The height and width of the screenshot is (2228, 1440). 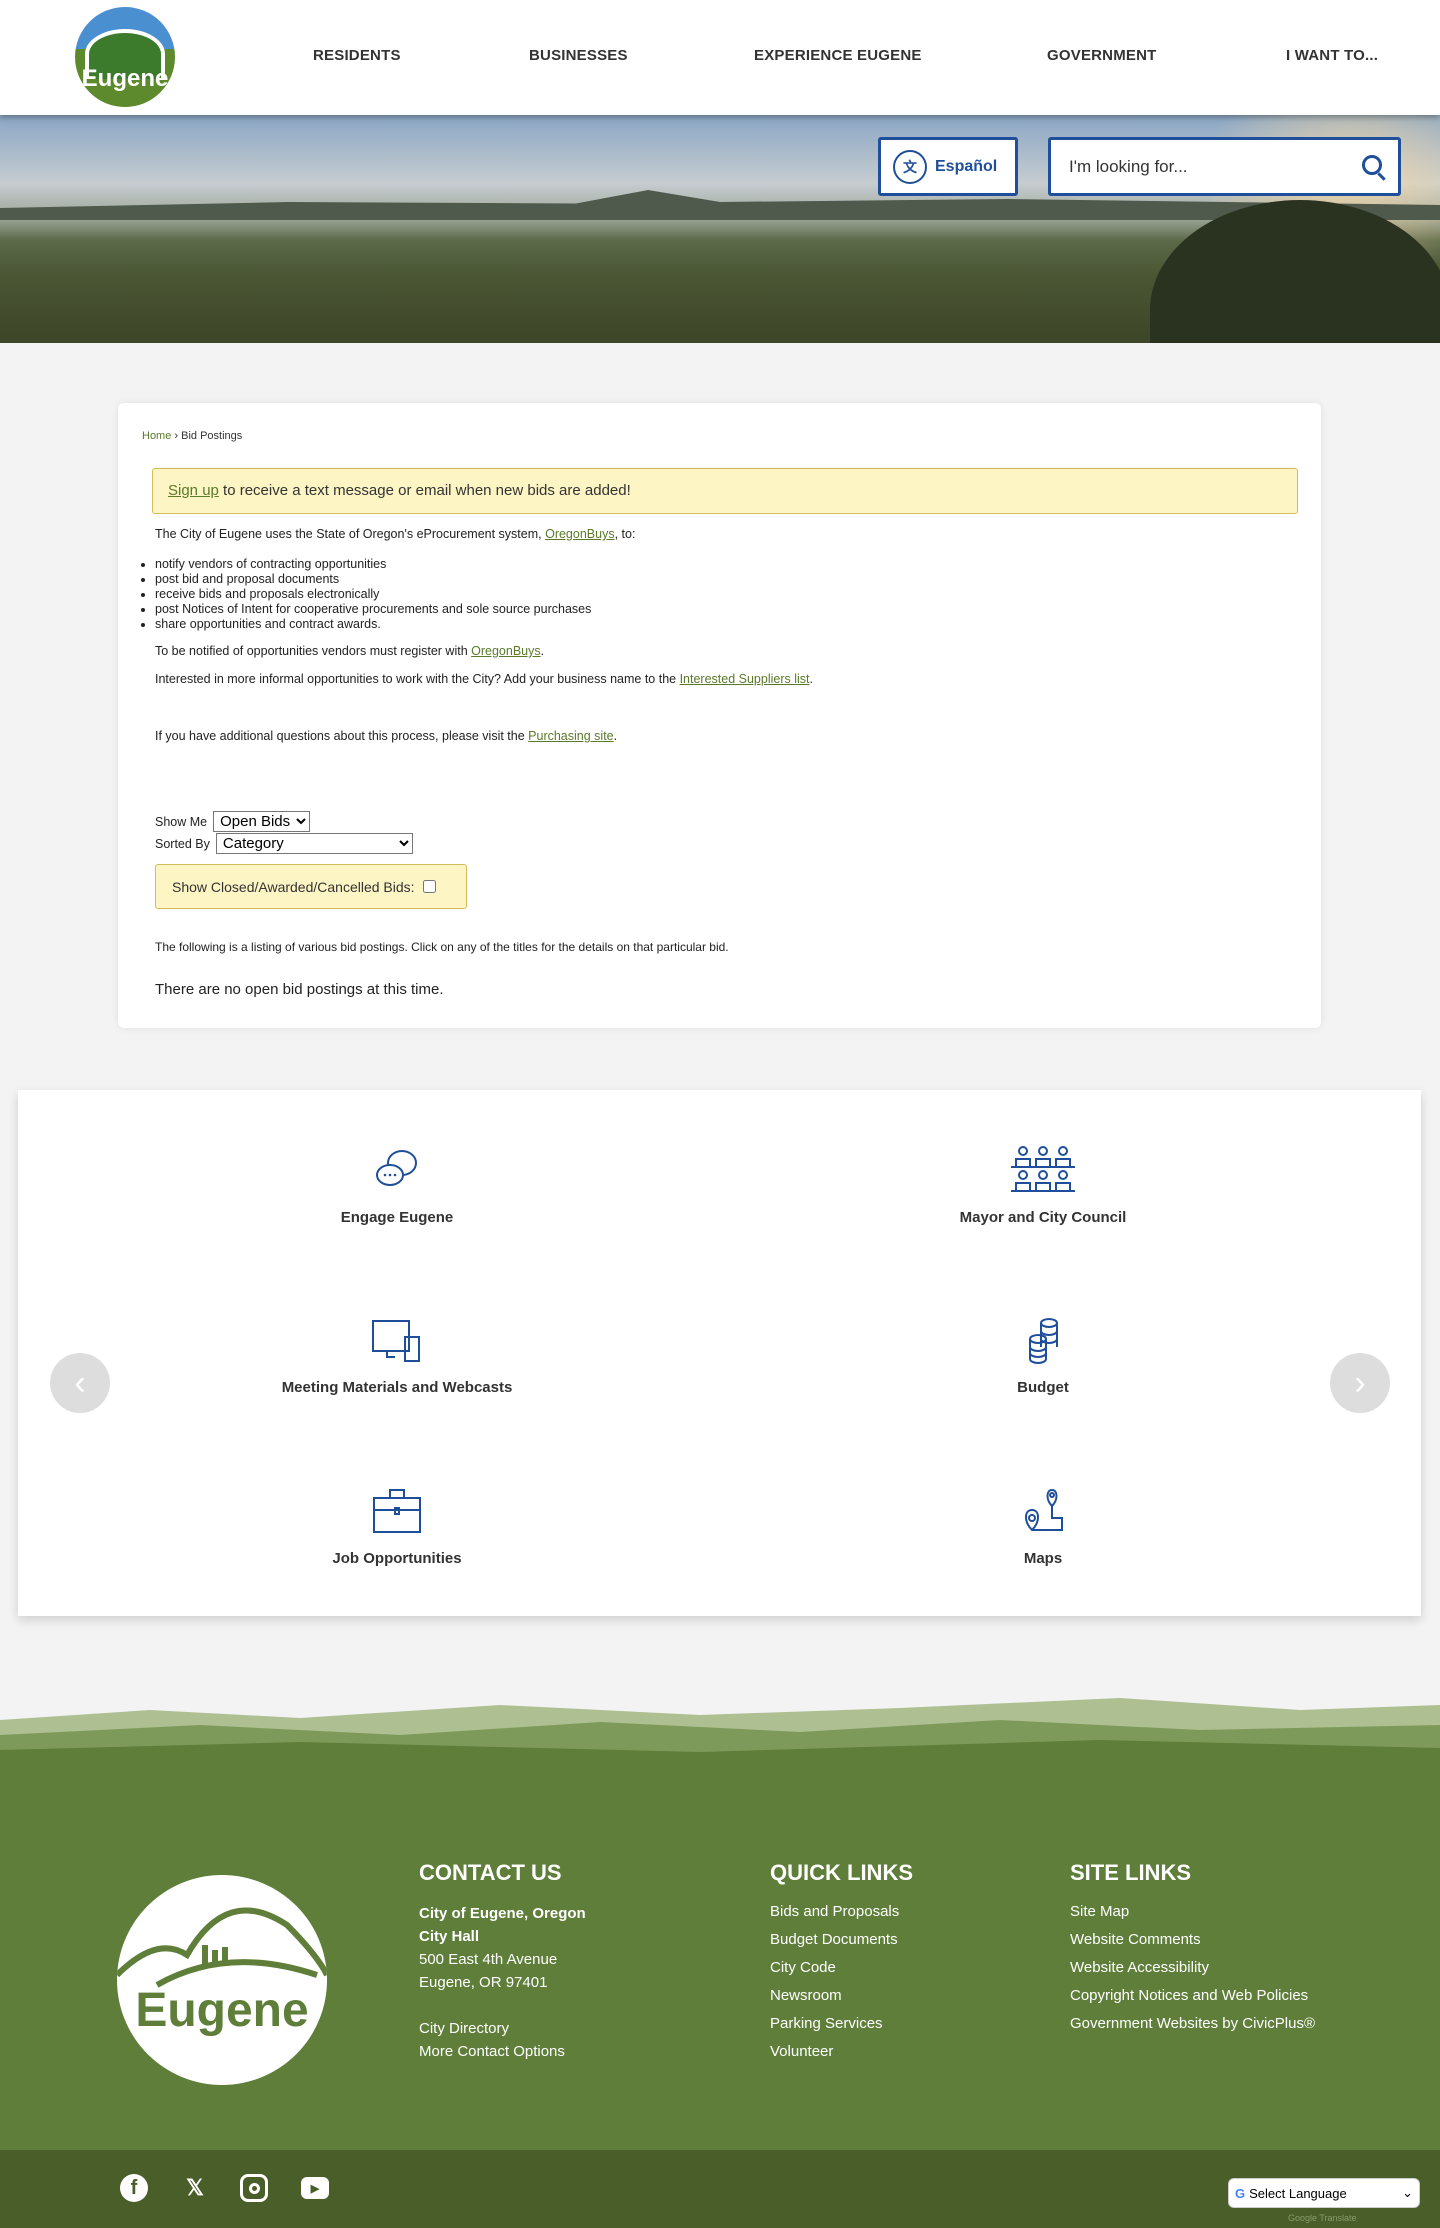 What do you see at coordinates (254, 2188) in the screenshot?
I see `instagram-icon` at bounding box center [254, 2188].